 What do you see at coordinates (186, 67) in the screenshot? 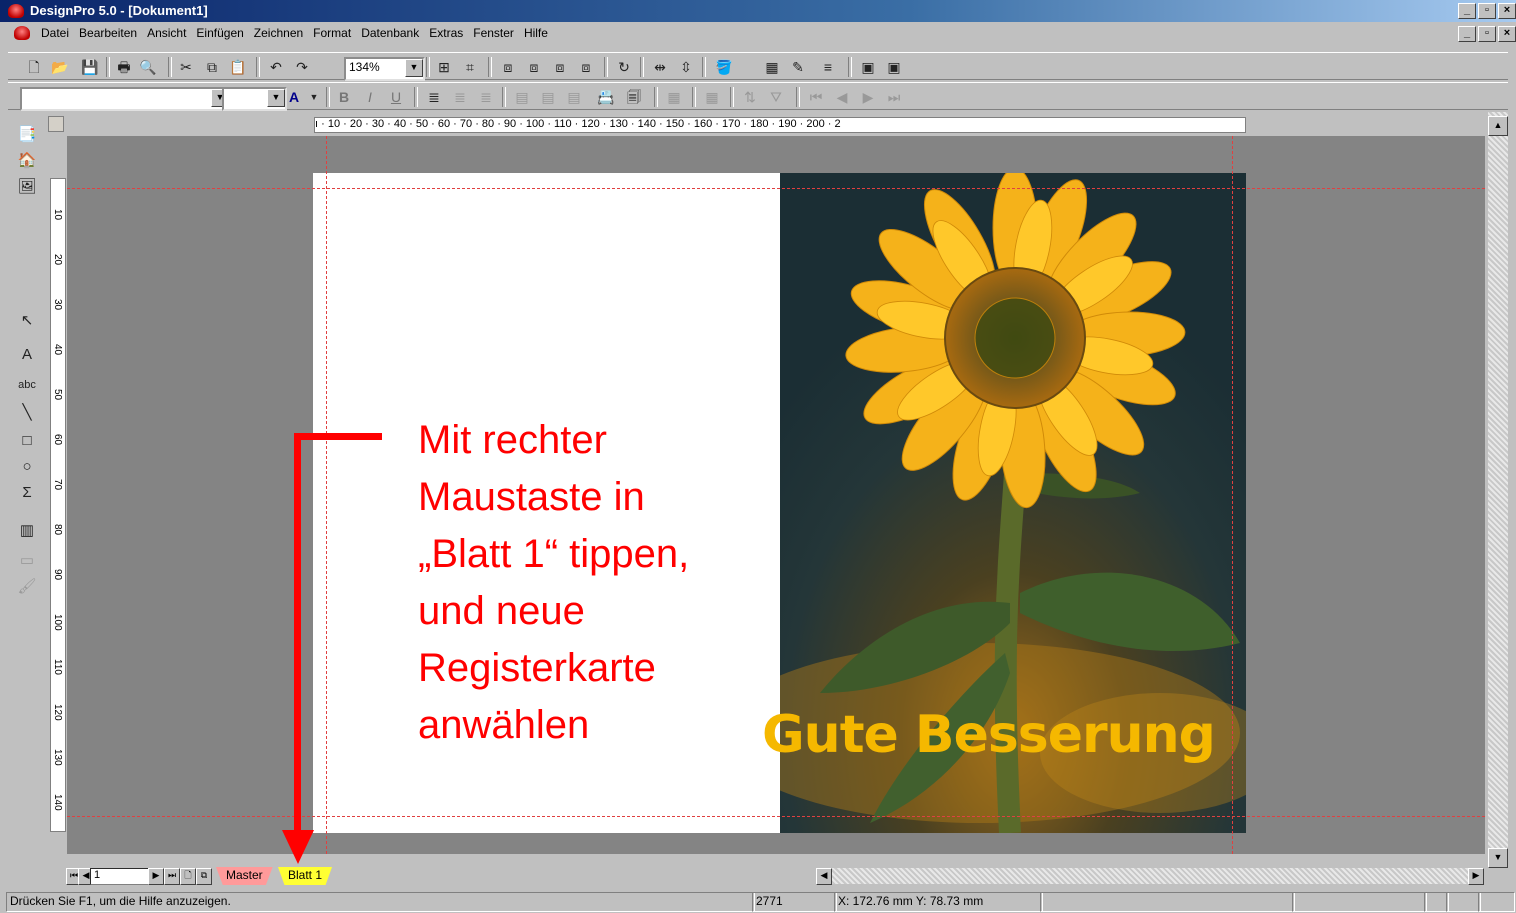
I see `cut-icon: ✂` at bounding box center [186, 67].